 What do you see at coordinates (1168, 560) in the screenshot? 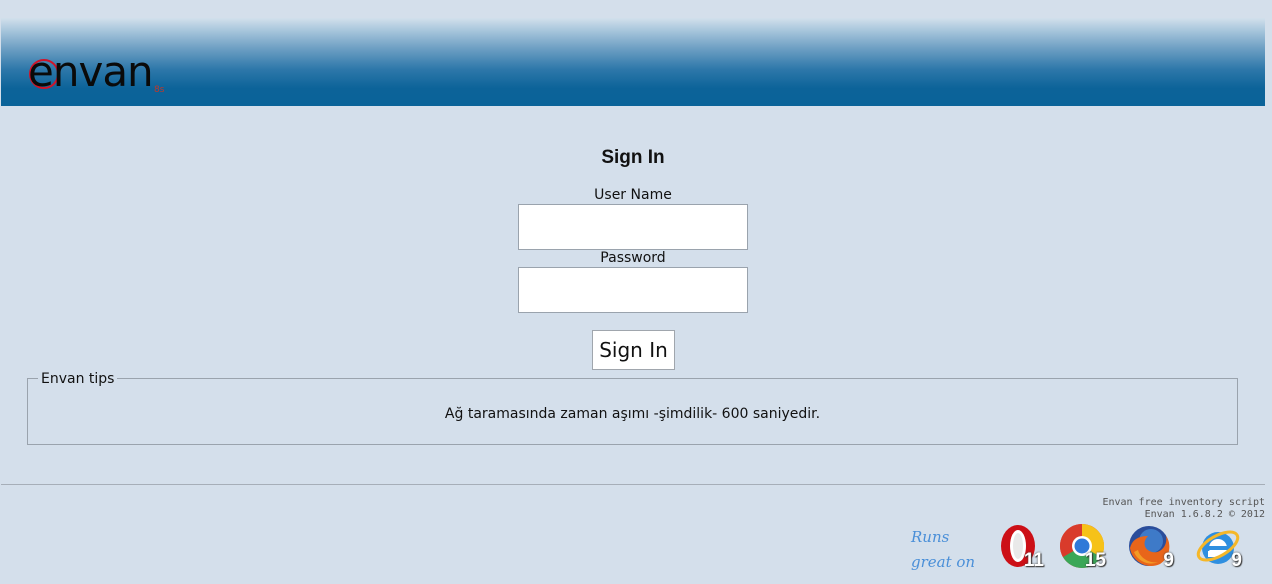
I see `firefox-version: 9` at bounding box center [1168, 560].